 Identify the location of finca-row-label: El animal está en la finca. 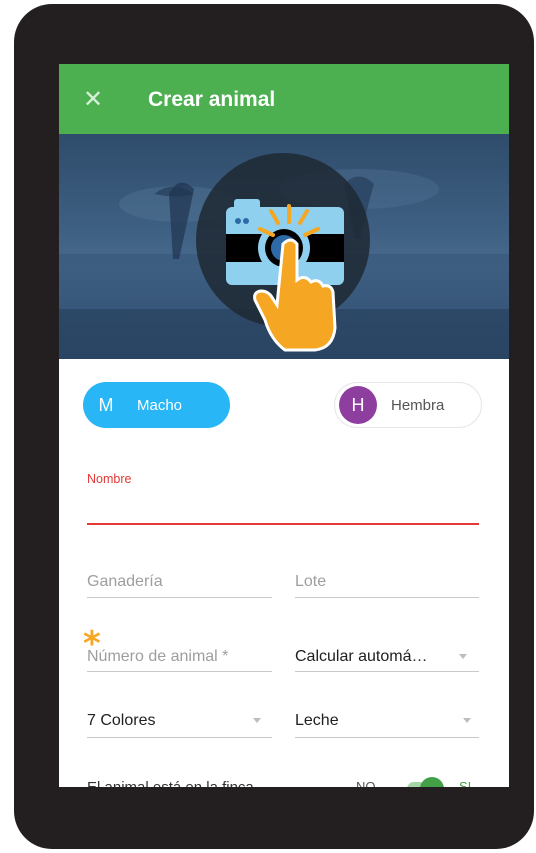
(170, 783).